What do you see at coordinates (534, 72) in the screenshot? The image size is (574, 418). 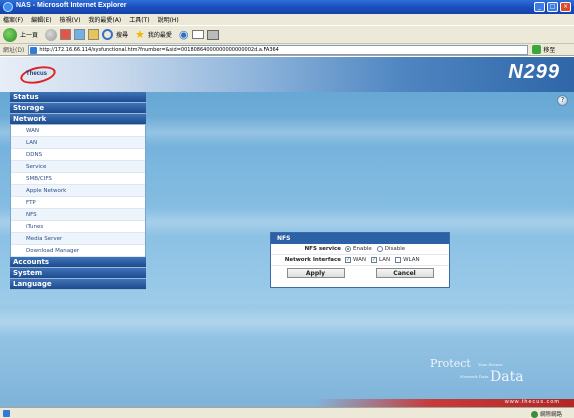 I see `model-name: N299` at bounding box center [534, 72].